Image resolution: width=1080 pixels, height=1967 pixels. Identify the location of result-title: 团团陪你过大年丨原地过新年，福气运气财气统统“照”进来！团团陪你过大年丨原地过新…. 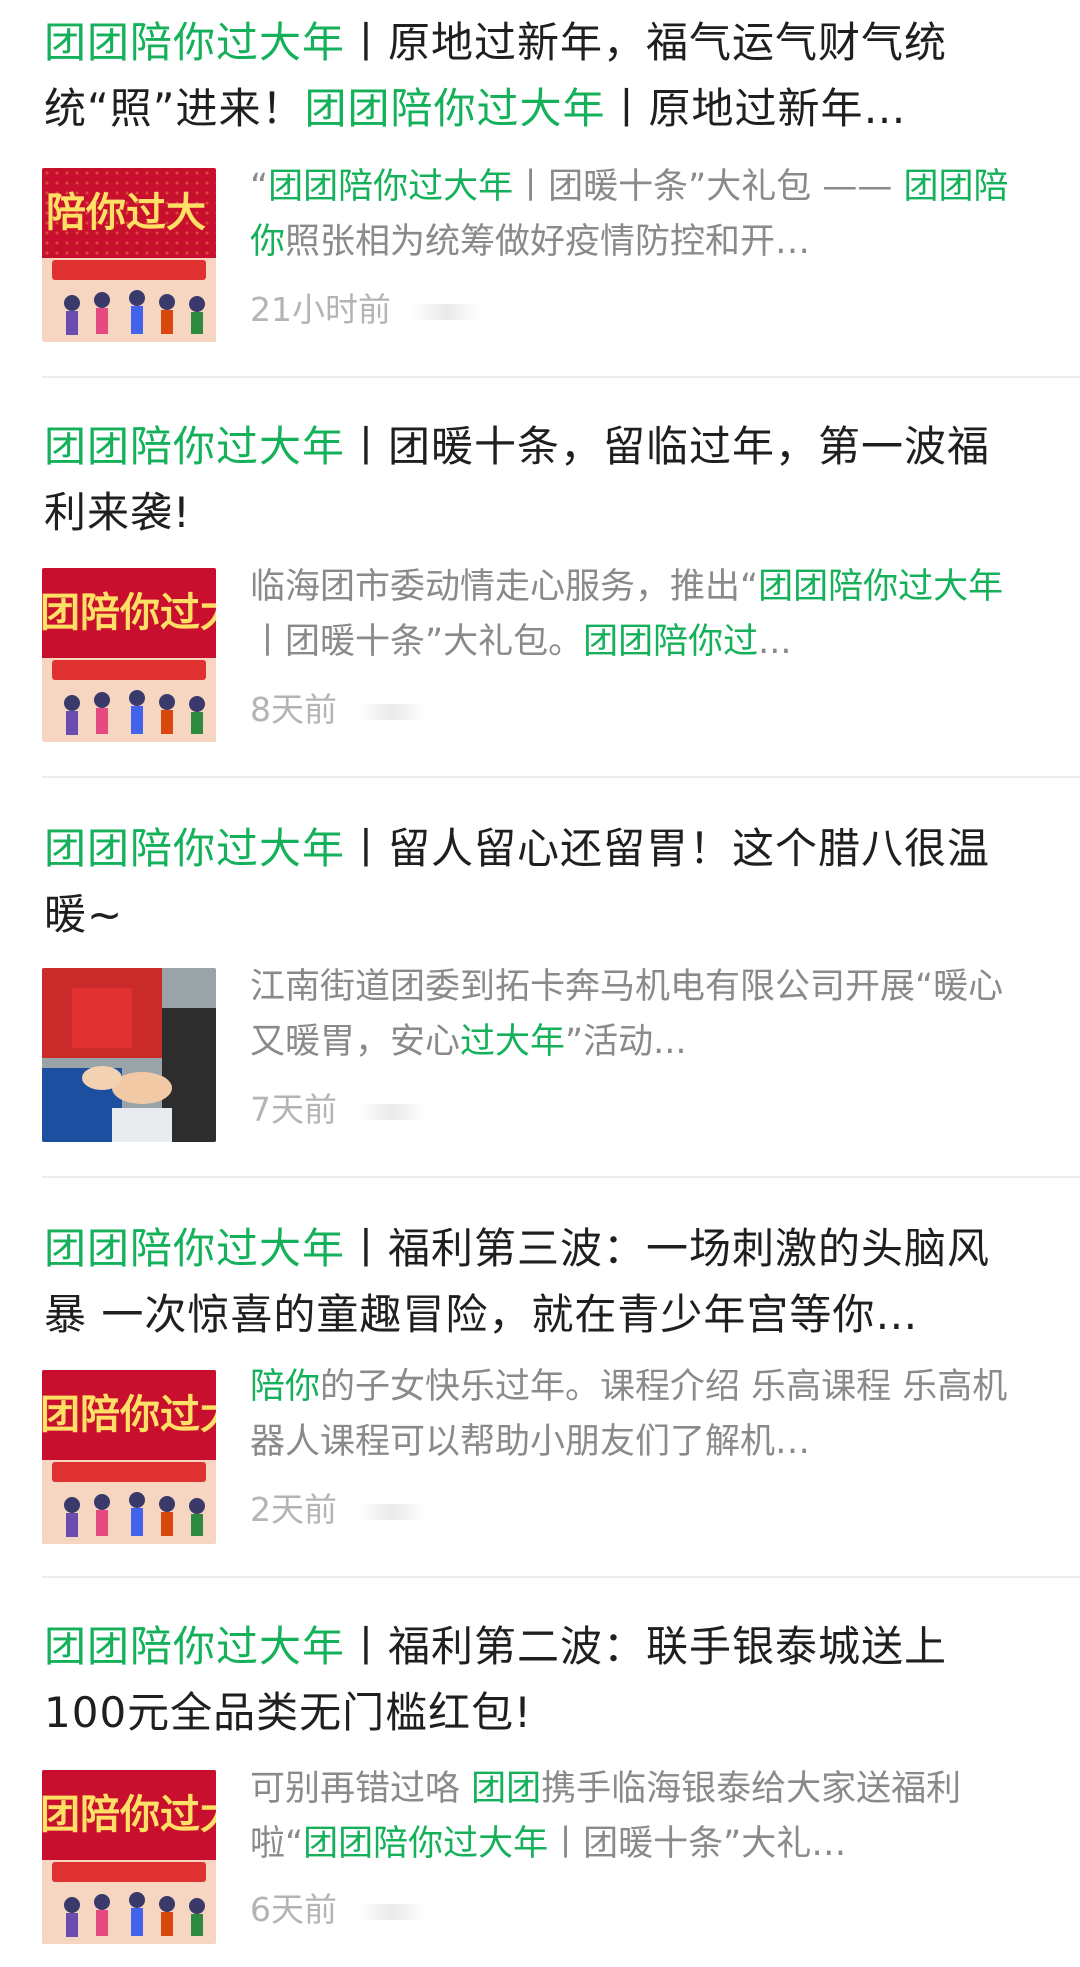
(534, 76).